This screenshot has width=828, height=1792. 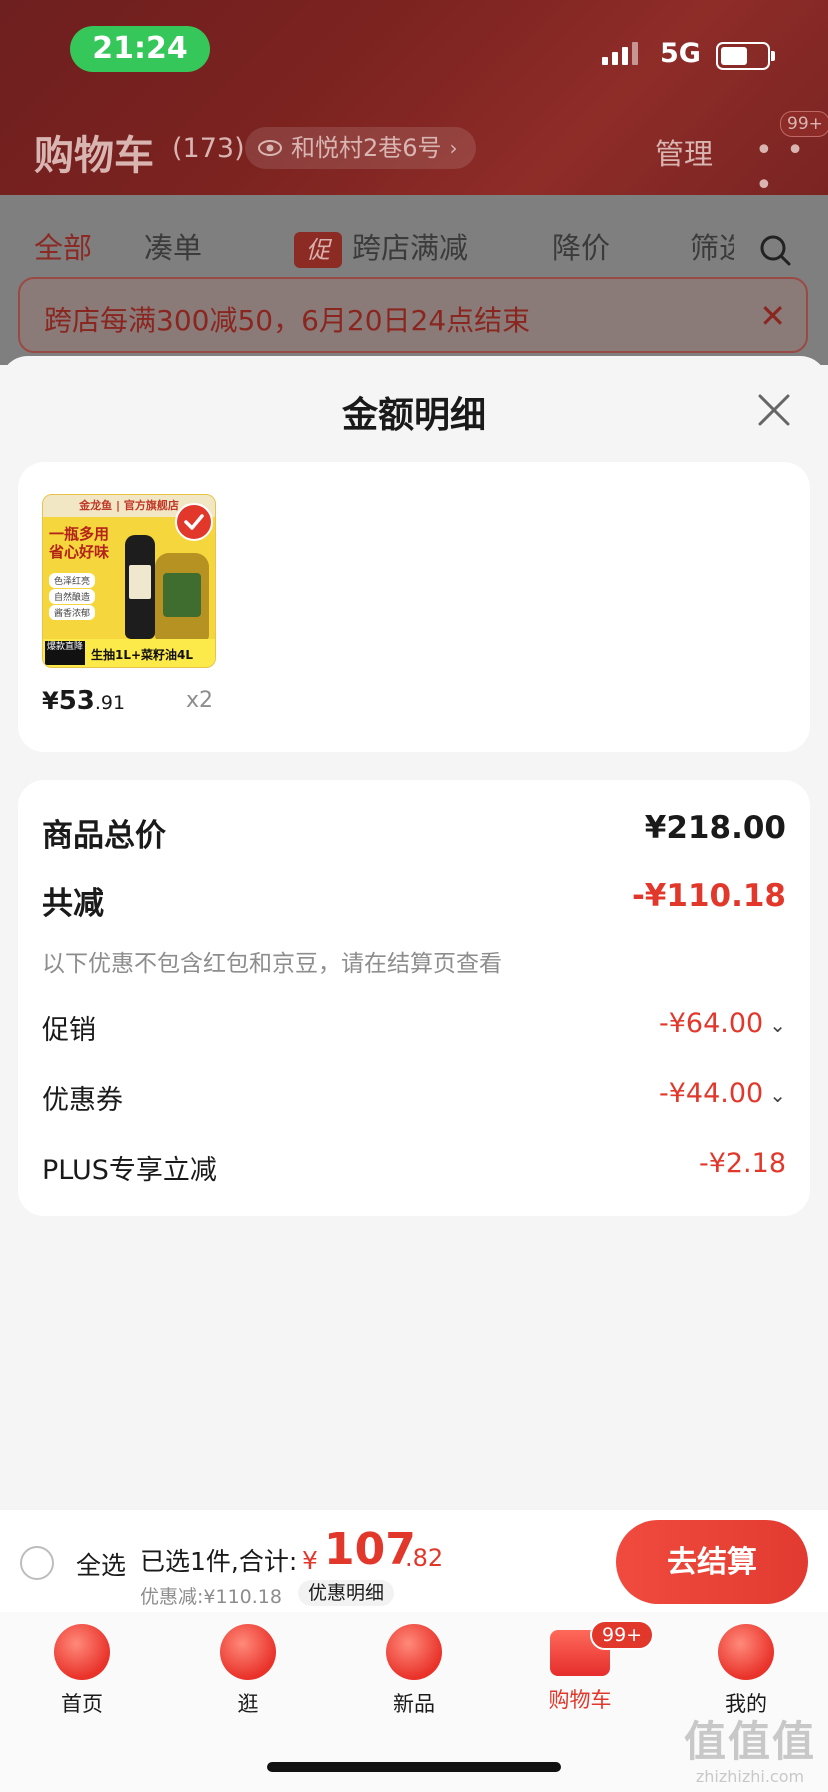 I want to click on watermark: 值值值 zhizhizhi.com, so click(x=750, y=1747).